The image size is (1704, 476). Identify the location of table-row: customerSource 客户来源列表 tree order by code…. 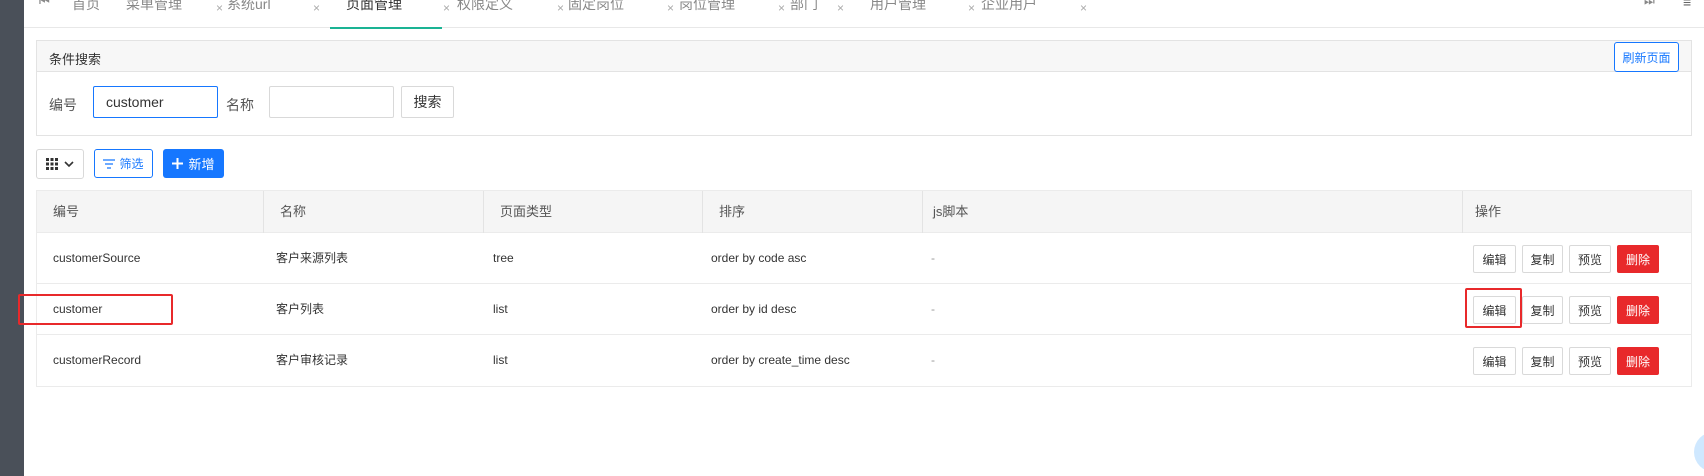
(864, 258).